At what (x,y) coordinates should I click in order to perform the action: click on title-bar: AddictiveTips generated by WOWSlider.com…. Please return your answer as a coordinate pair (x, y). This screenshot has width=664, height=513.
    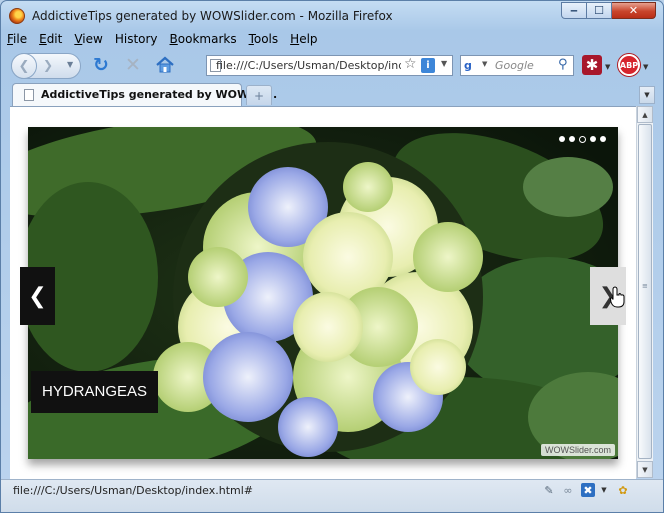
    Looking at the image, I should click on (332, 16).